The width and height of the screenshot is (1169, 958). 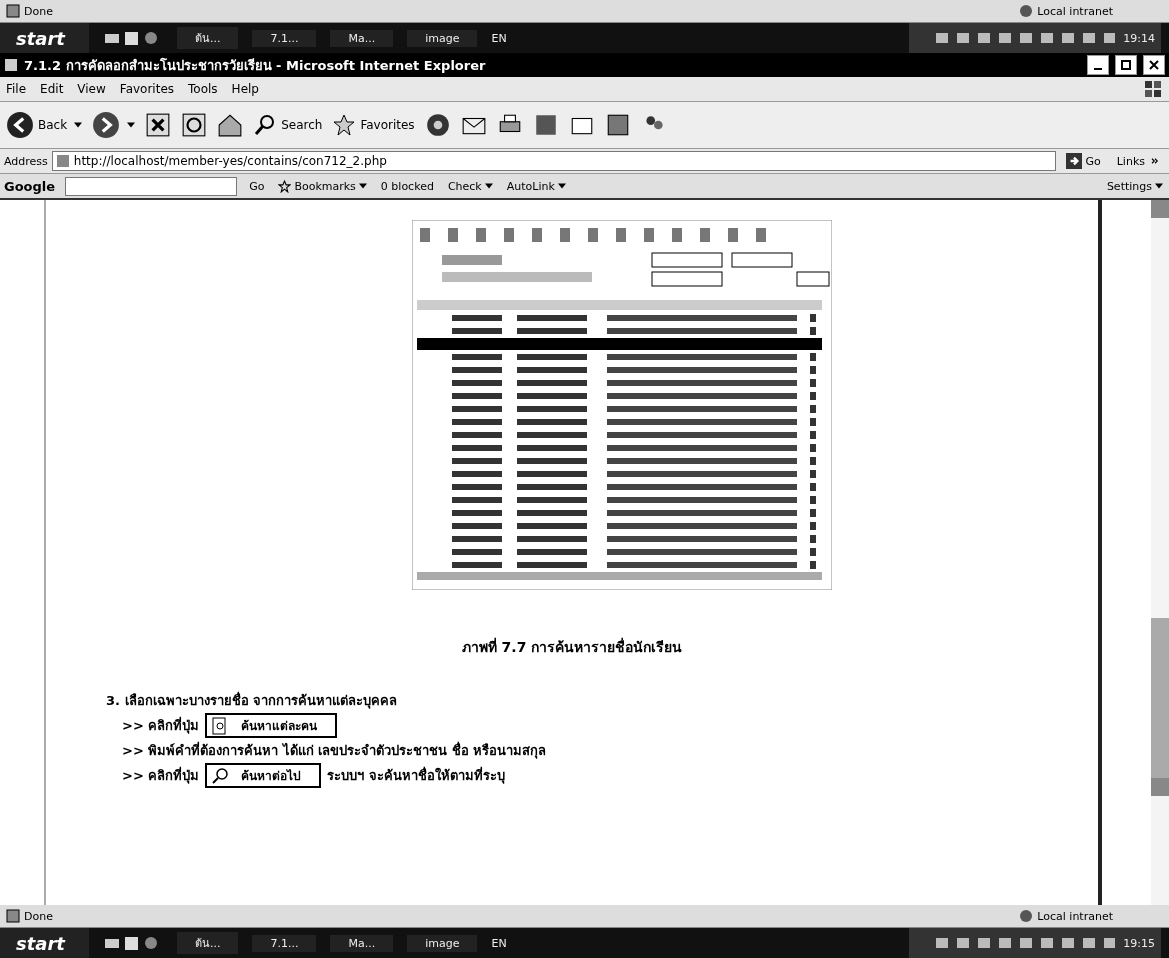 What do you see at coordinates (1139, 943) in the screenshot?
I see `clock: 19:15` at bounding box center [1139, 943].